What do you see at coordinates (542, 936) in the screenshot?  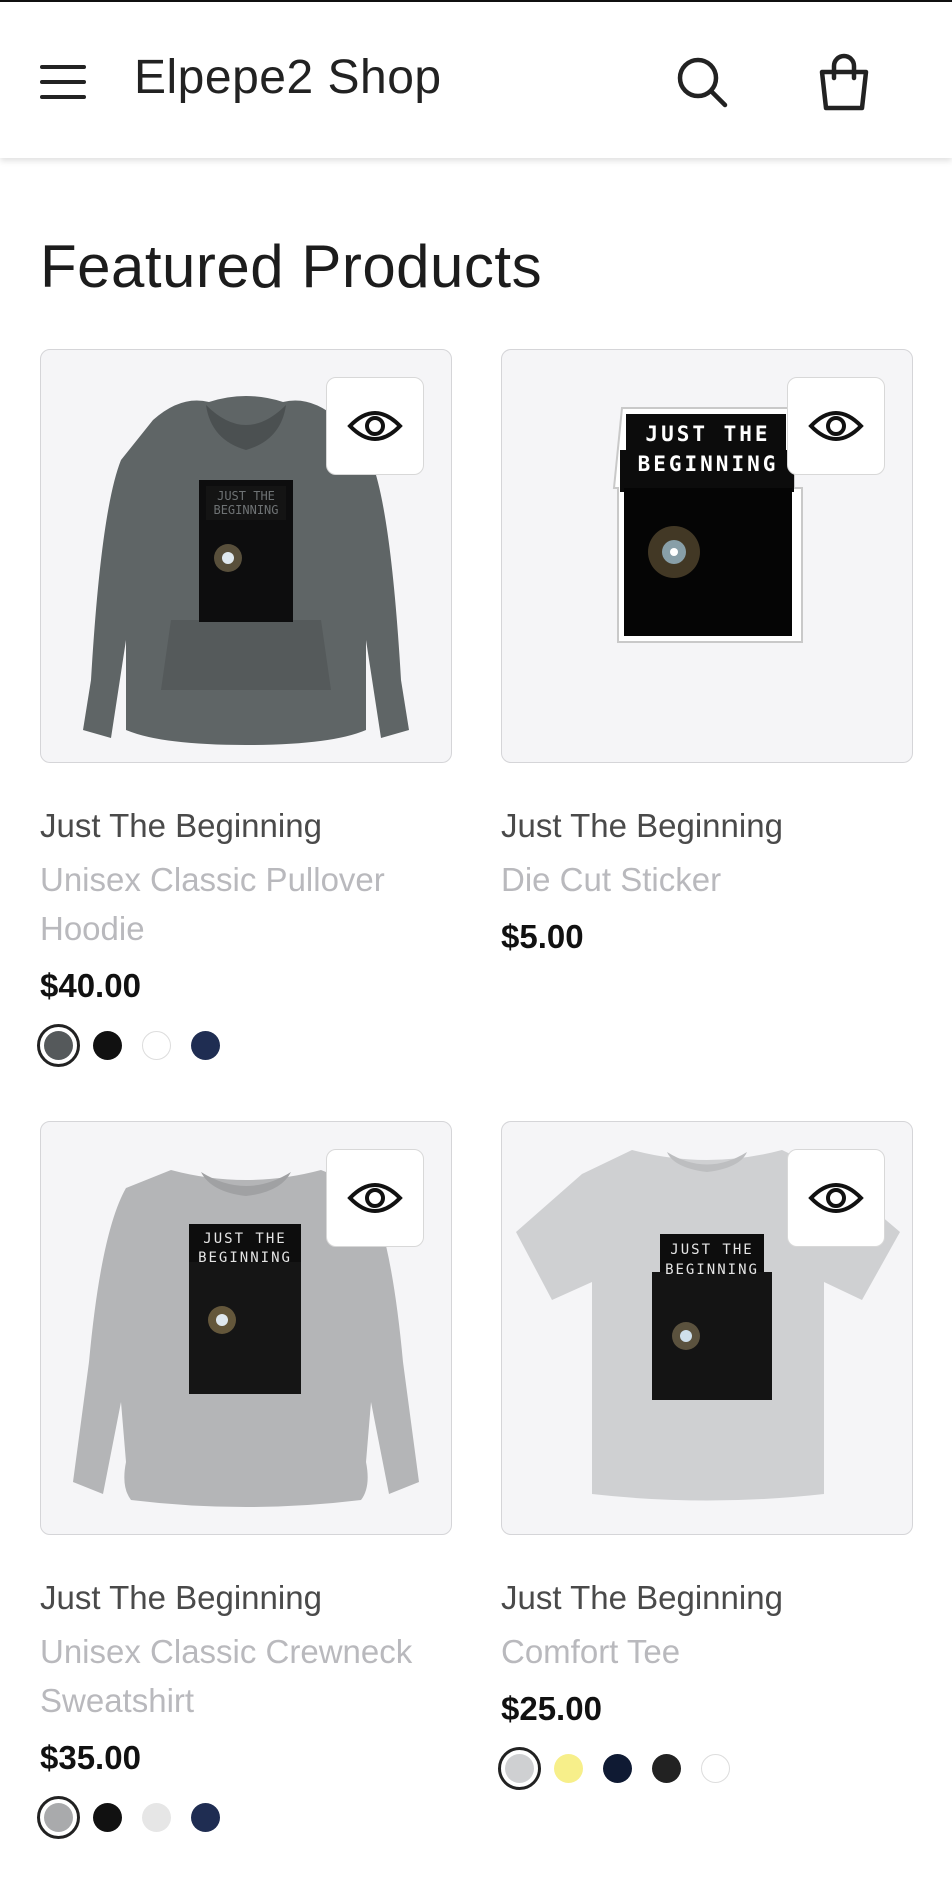 I see `product-price: $5.00` at bounding box center [542, 936].